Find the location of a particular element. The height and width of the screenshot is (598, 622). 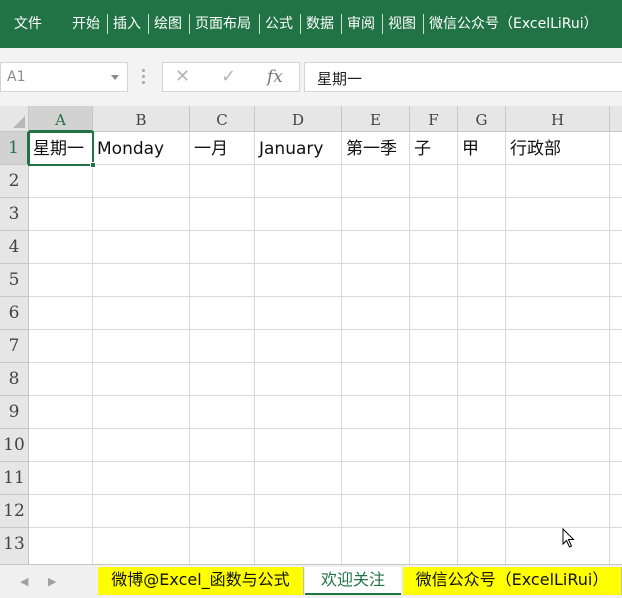

row-header-6: 6 is located at coordinates (14, 313).